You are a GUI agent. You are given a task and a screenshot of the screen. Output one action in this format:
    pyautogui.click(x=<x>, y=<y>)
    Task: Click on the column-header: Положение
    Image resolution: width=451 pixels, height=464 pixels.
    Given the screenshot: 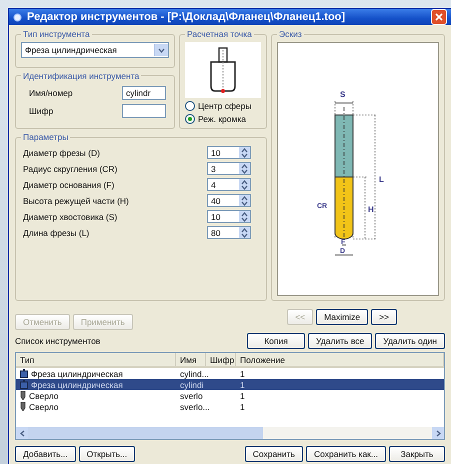 What is the action you would take?
    pyautogui.click(x=340, y=359)
    